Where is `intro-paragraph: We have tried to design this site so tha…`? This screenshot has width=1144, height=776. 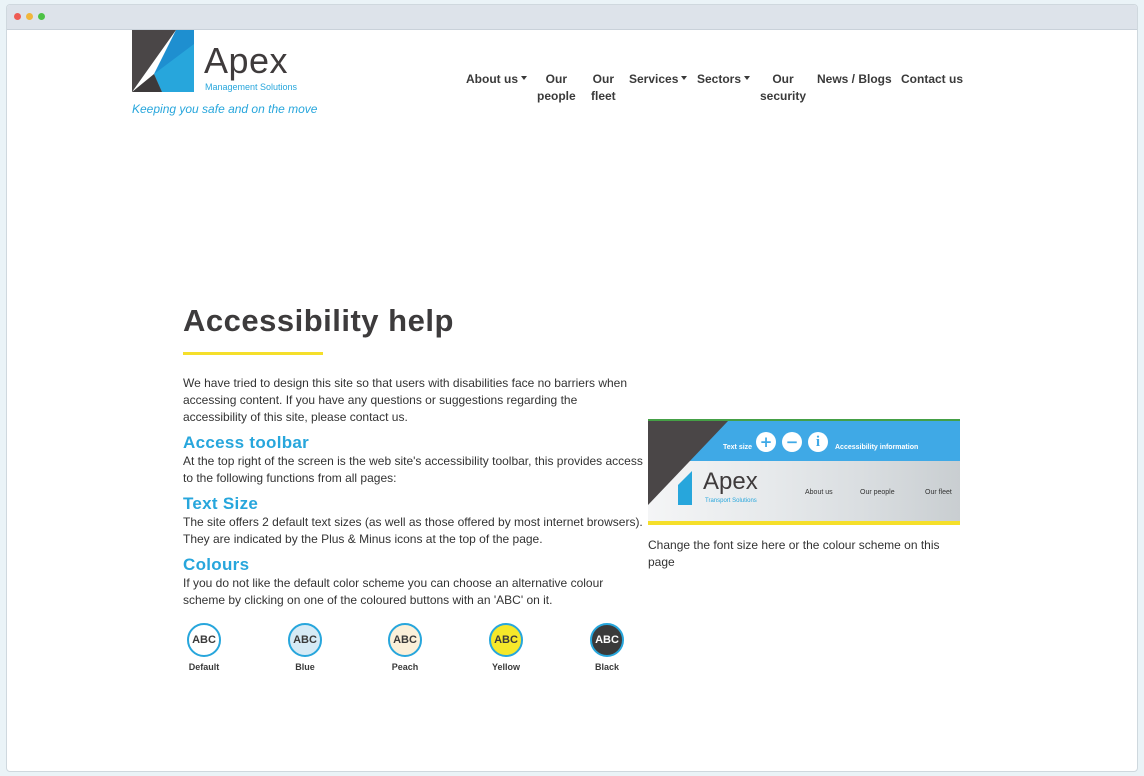
intro-paragraph: We have tried to design this site so tha… is located at coordinates (405, 400).